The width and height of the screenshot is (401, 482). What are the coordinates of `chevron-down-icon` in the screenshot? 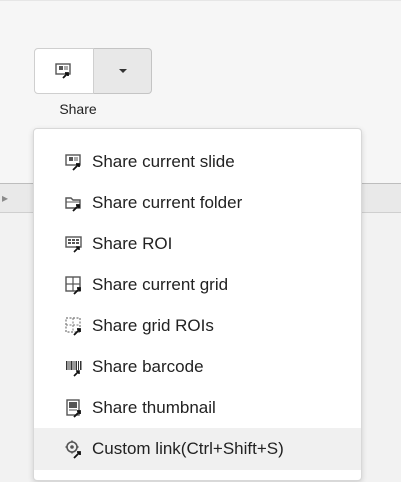 It's located at (122, 71).